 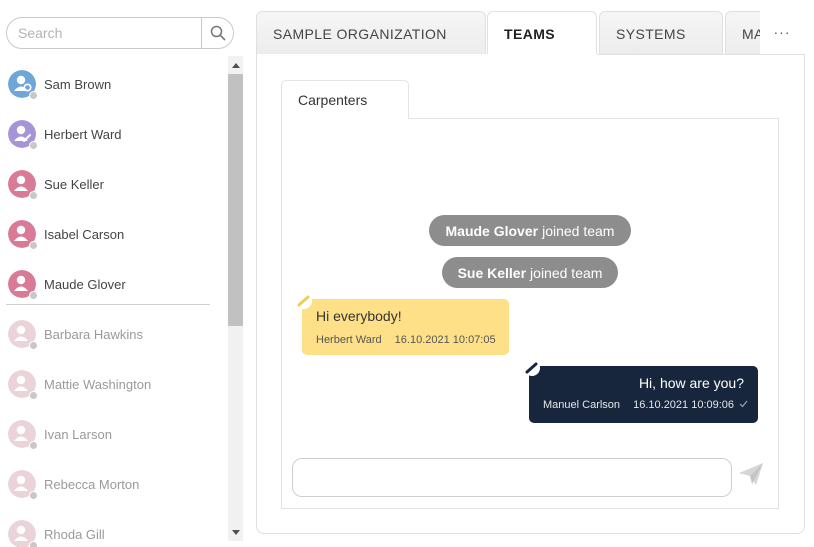 What do you see at coordinates (582, 405) in the screenshot?
I see `message-author: Manuel Carlson` at bounding box center [582, 405].